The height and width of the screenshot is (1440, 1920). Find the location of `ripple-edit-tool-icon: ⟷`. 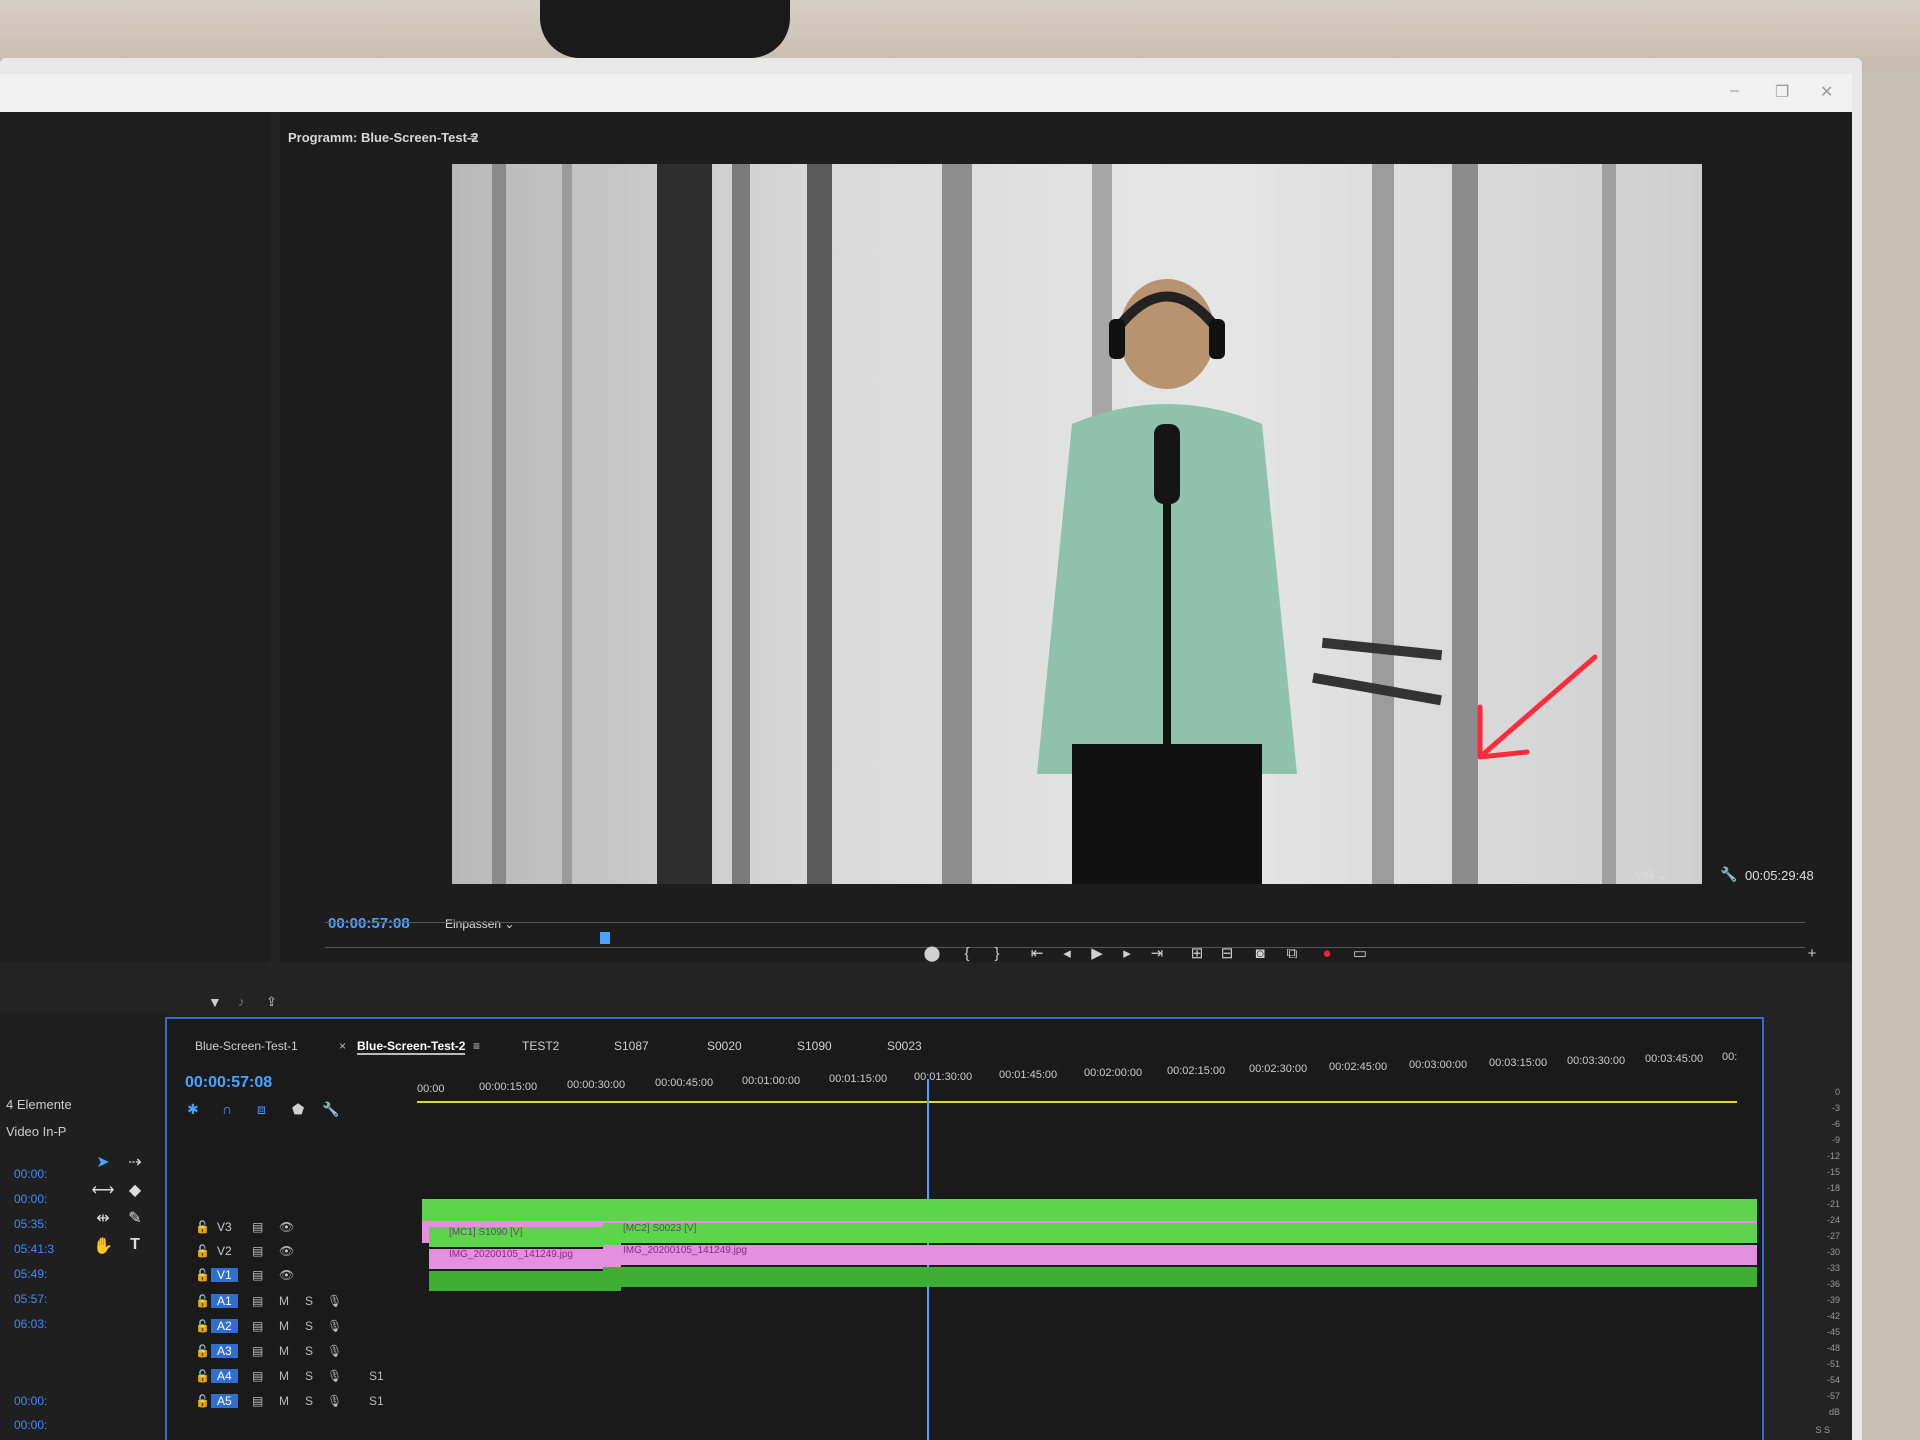

ripple-edit-tool-icon: ⟷ is located at coordinates (103, 1191).